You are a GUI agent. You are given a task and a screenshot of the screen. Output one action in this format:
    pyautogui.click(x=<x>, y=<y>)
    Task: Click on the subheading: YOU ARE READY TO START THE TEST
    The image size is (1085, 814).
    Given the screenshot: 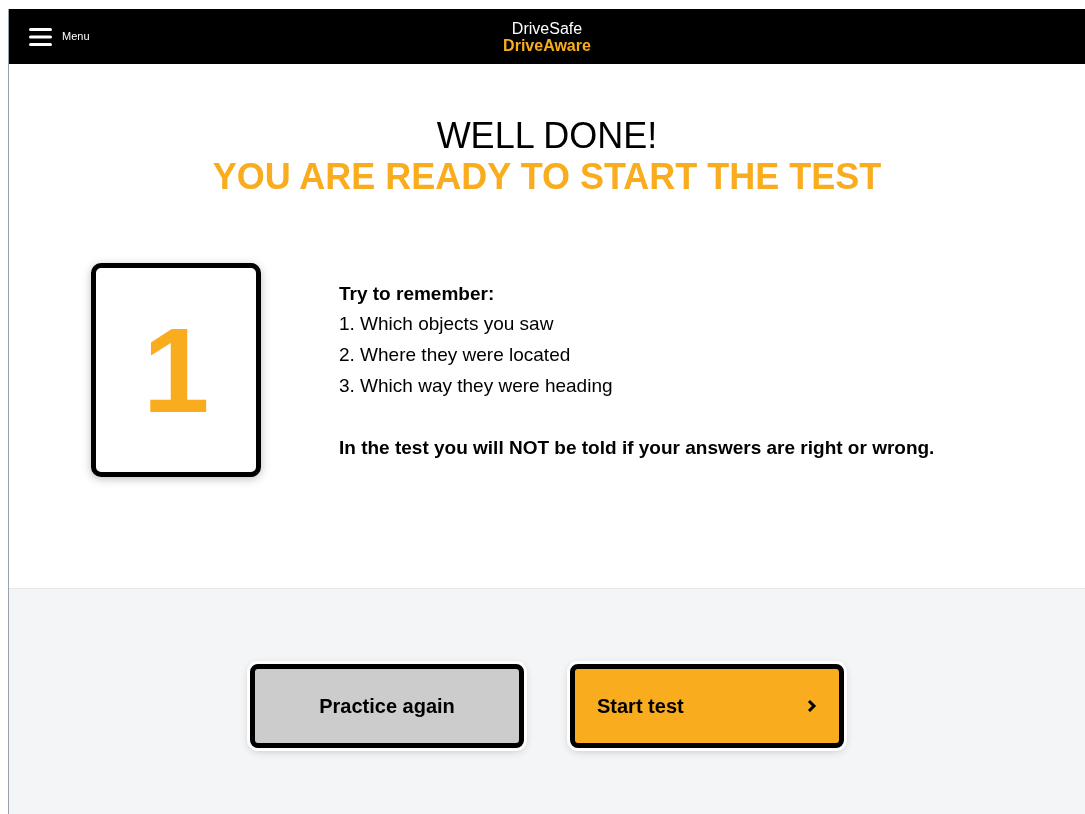 What is the action you would take?
    pyautogui.click(x=547, y=177)
    